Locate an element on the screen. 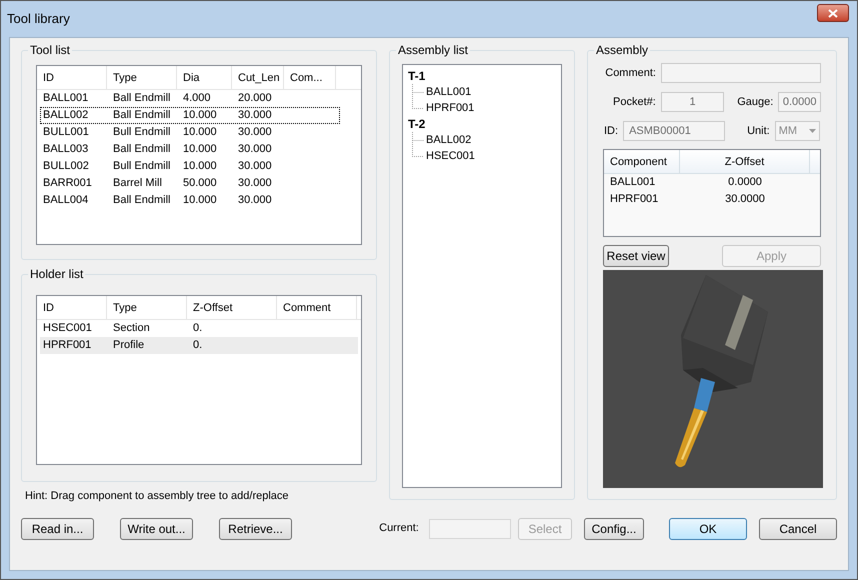 Image resolution: width=858 pixels, height=580 pixels. list-row: BALL003 Ball Endmill 10.000 30.000 is located at coordinates (190, 149).